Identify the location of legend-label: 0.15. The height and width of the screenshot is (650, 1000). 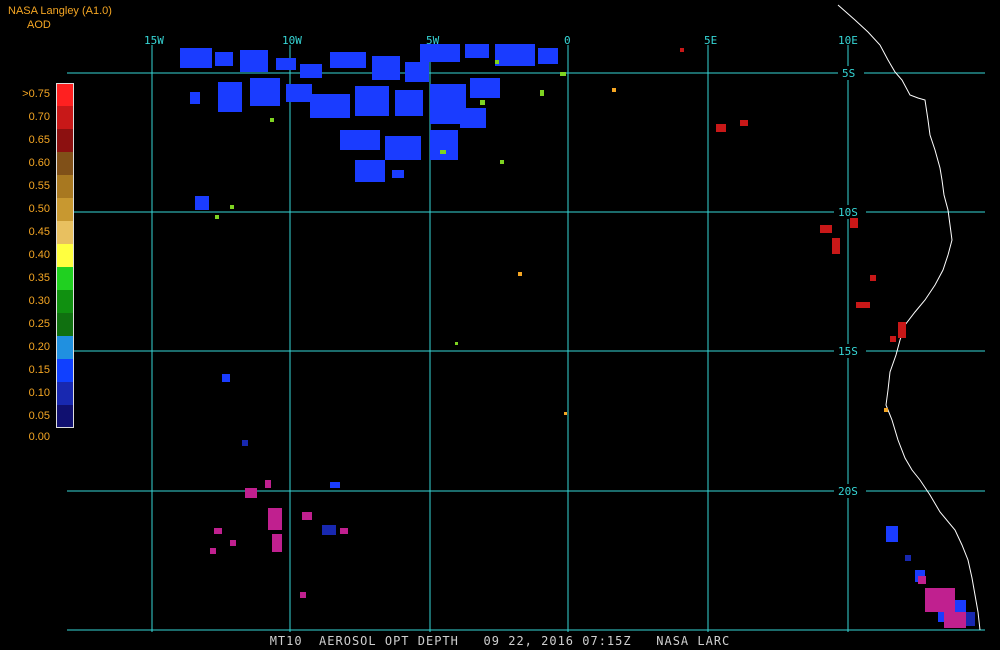
(39, 370).